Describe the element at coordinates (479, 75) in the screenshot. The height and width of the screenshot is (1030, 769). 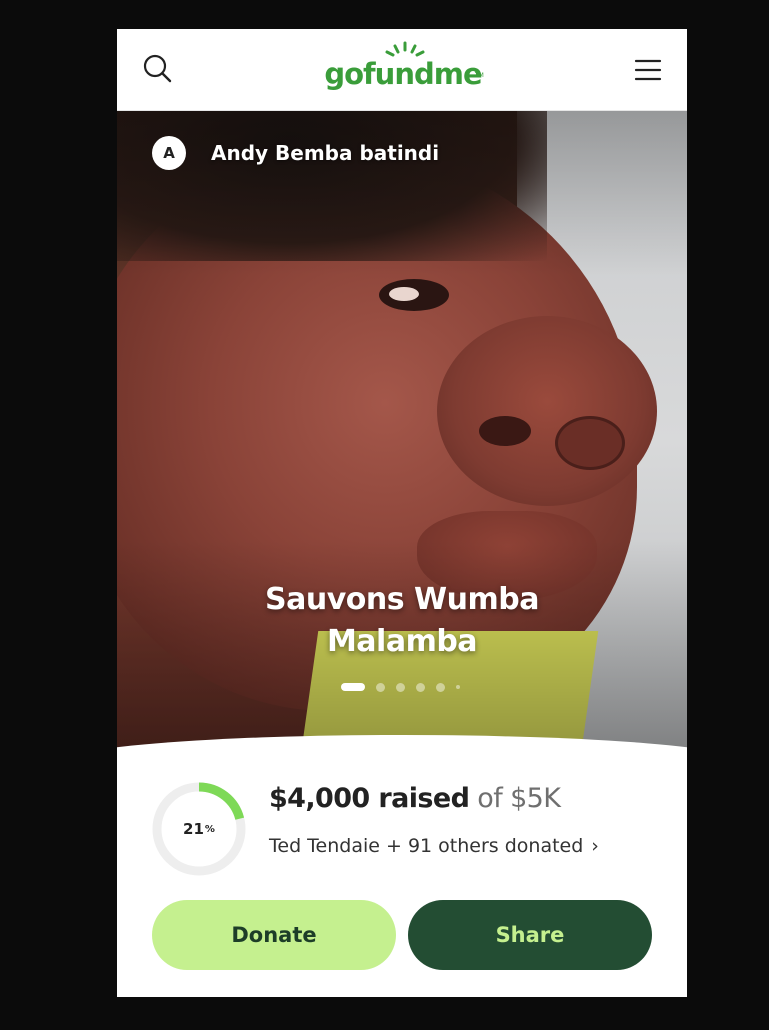
I see `logo-trademark: TM` at that location.